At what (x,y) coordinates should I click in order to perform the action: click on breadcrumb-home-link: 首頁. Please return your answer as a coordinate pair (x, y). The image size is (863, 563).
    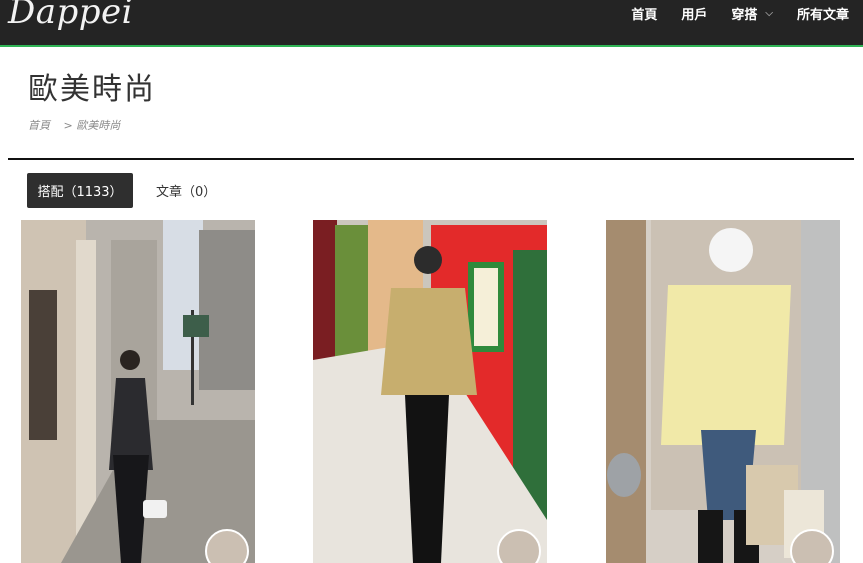
    Looking at the image, I should click on (39, 125).